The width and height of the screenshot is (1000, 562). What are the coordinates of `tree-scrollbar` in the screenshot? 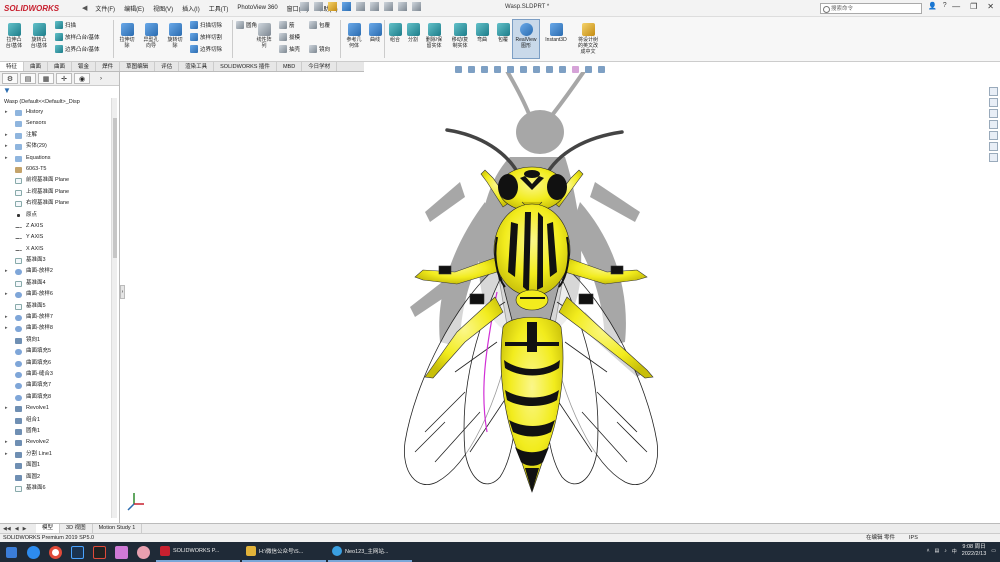 It's located at (114, 308).